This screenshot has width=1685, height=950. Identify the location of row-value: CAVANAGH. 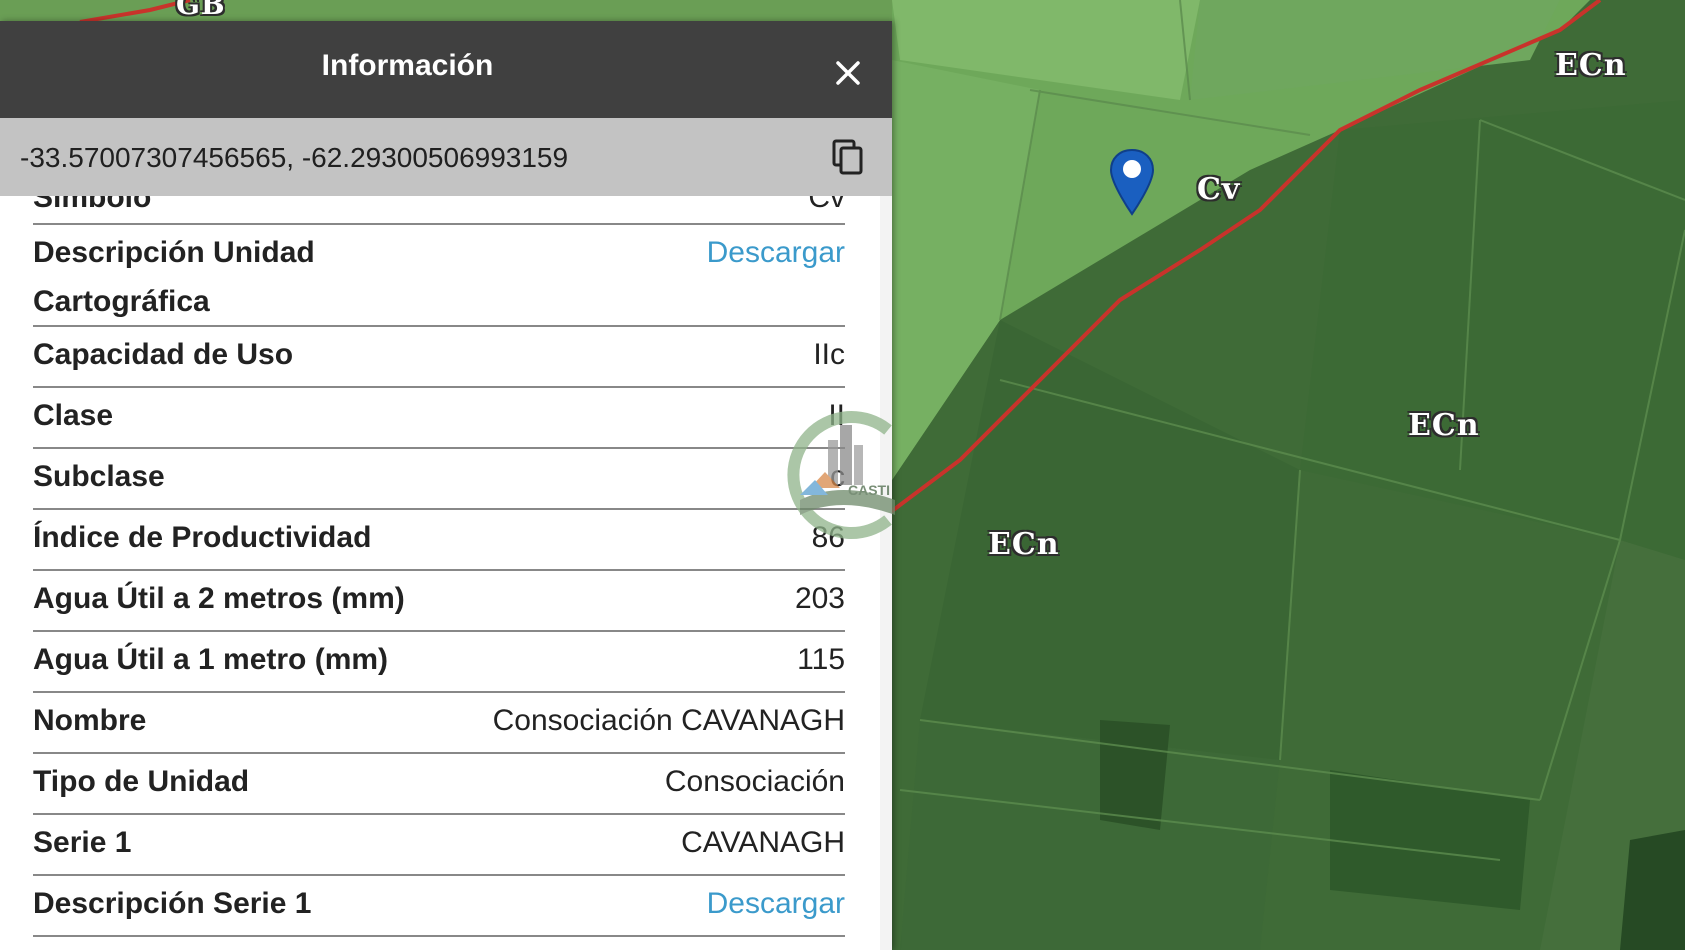
(763, 842).